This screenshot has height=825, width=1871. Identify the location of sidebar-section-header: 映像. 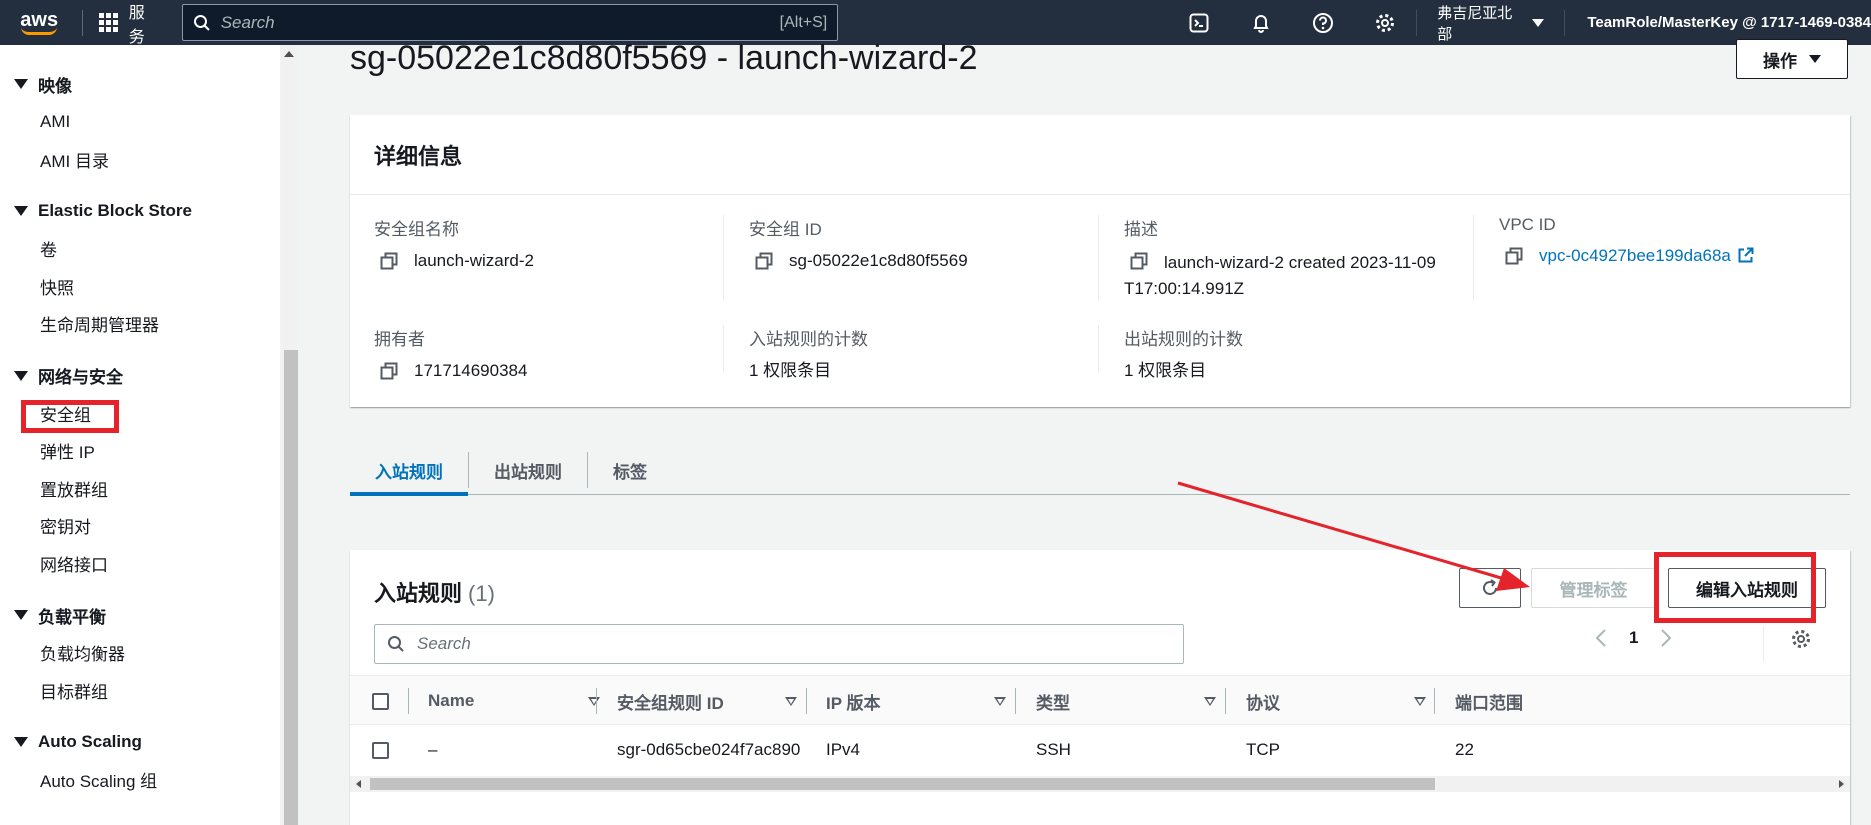
(140, 84).